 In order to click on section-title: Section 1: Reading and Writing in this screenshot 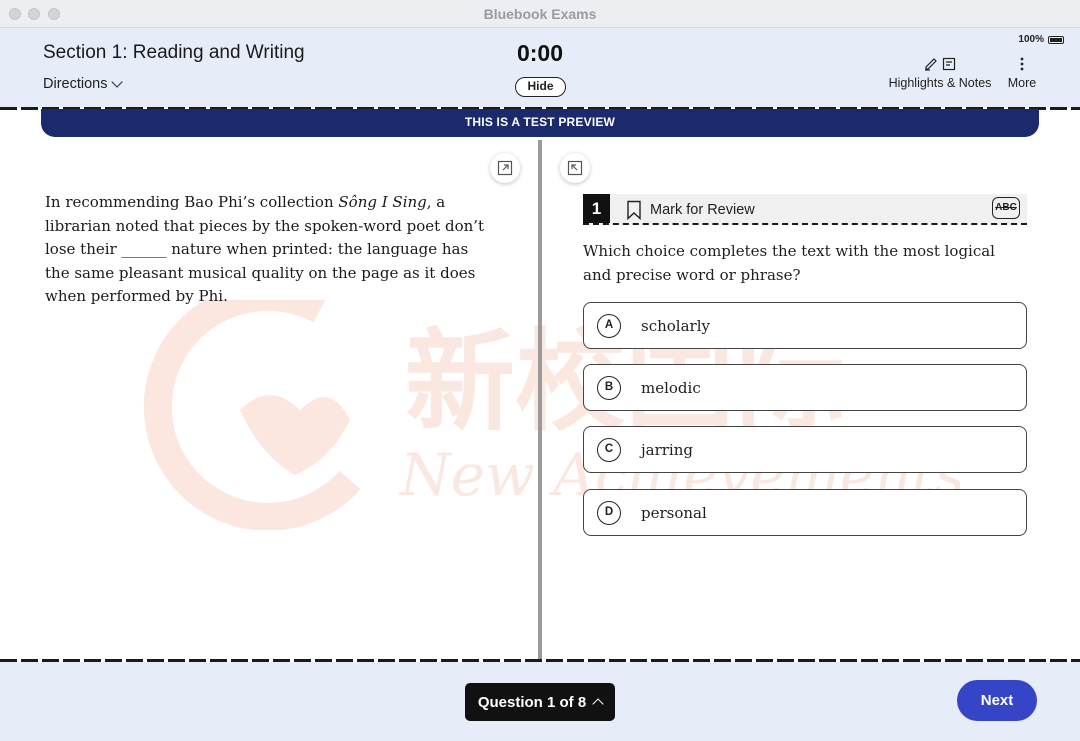, I will do `click(174, 52)`.